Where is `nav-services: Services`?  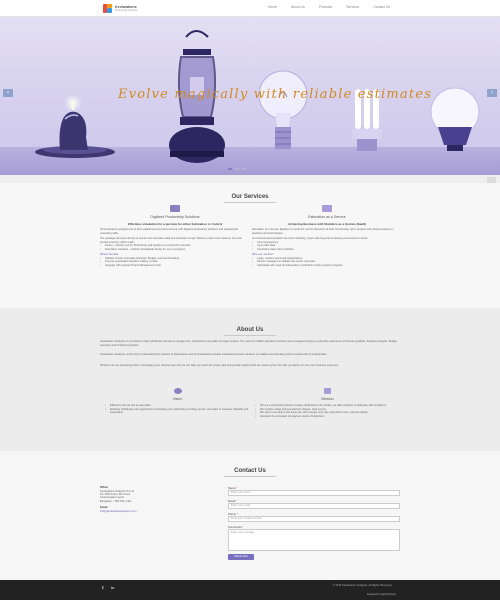 nav-services: Services is located at coordinates (352, 7).